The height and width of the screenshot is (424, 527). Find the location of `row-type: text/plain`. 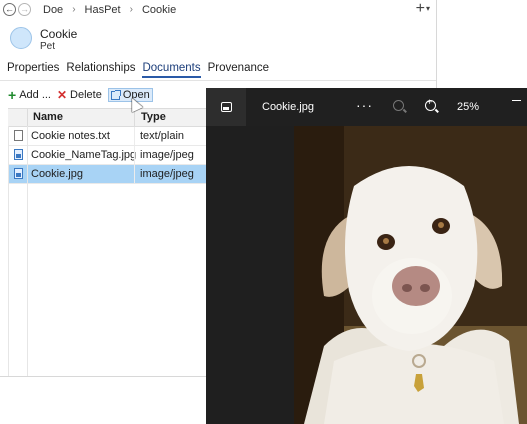

row-type: text/plain is located at coordinates (162, 136).